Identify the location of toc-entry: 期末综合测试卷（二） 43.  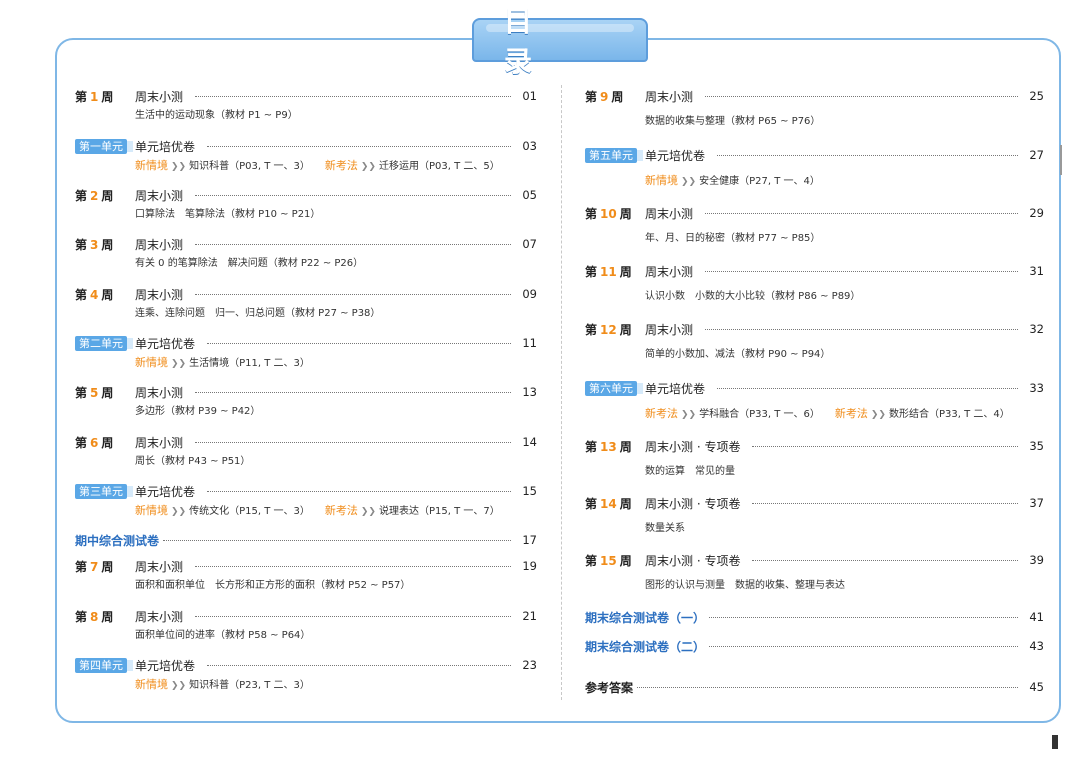
(814, 646).